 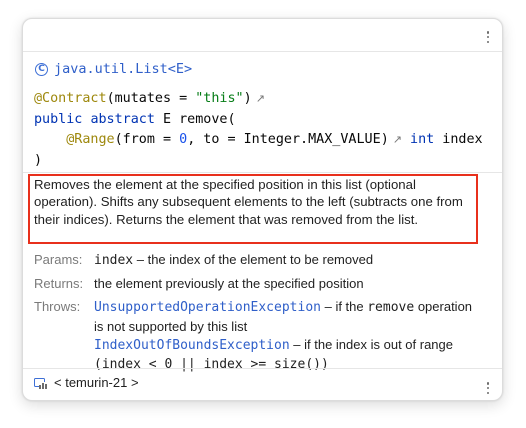 I want to click on throws-label: Throws:, so click(x=57, y=306).